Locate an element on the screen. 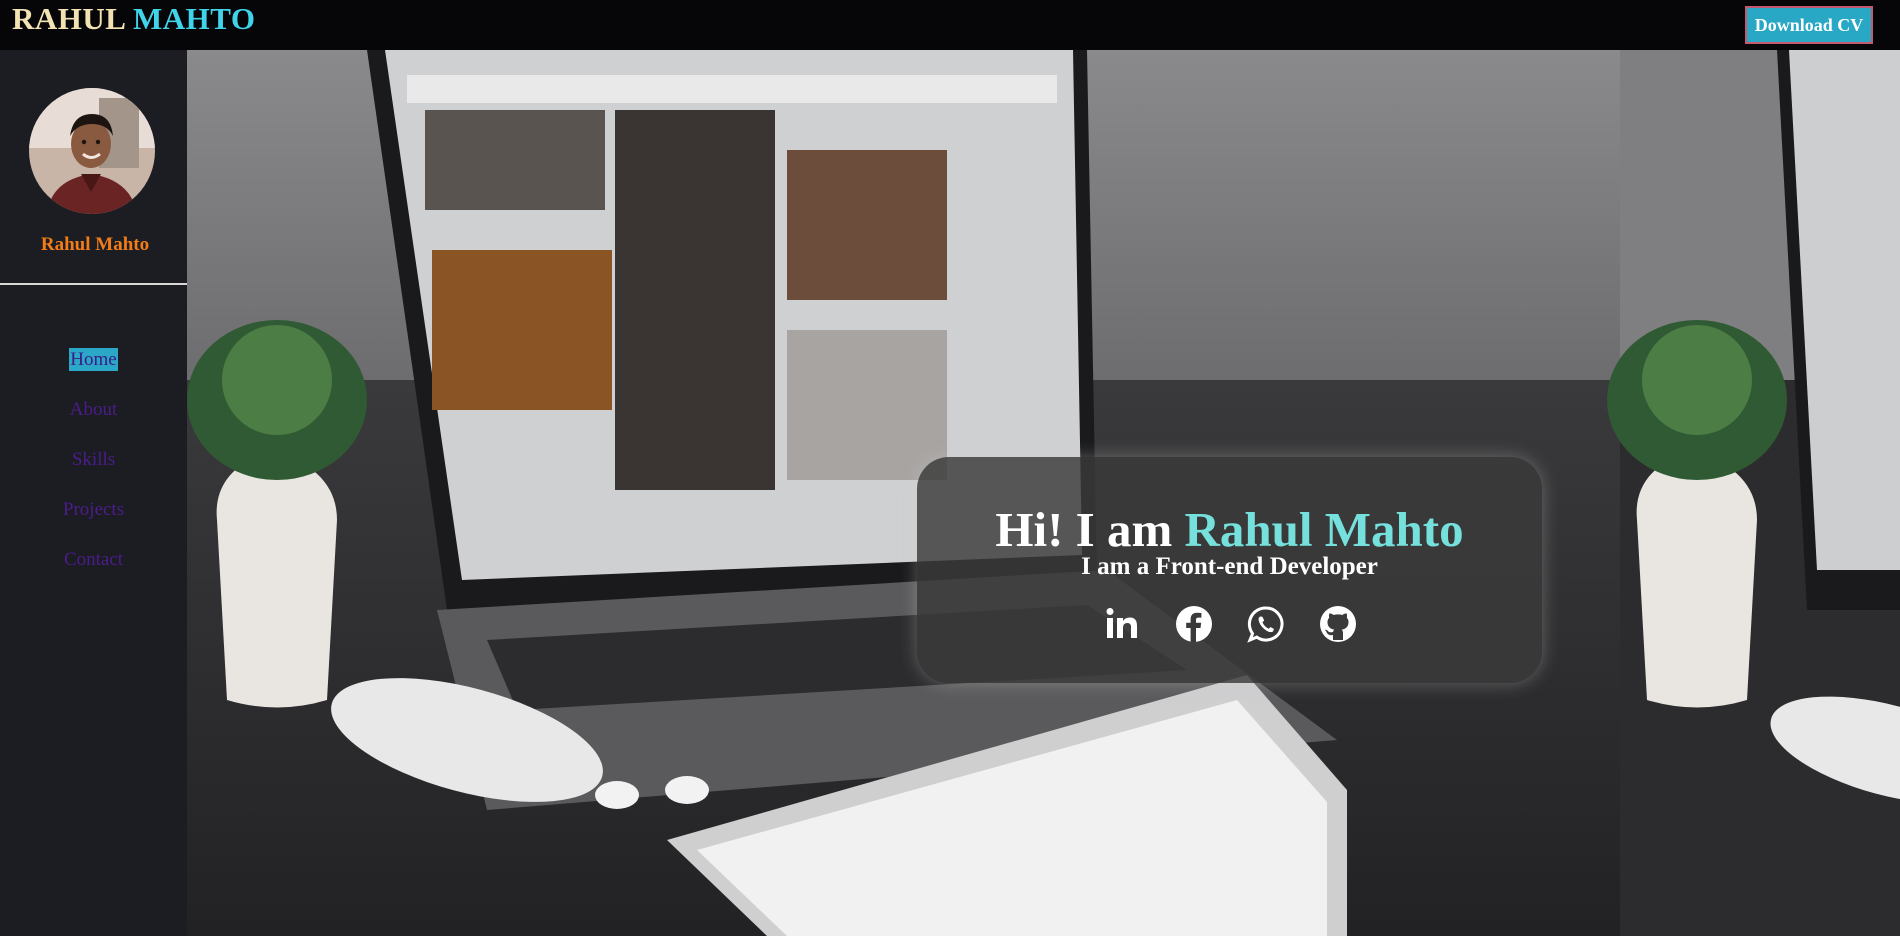  nav-about-label: About is located at coordinates (93, 409).